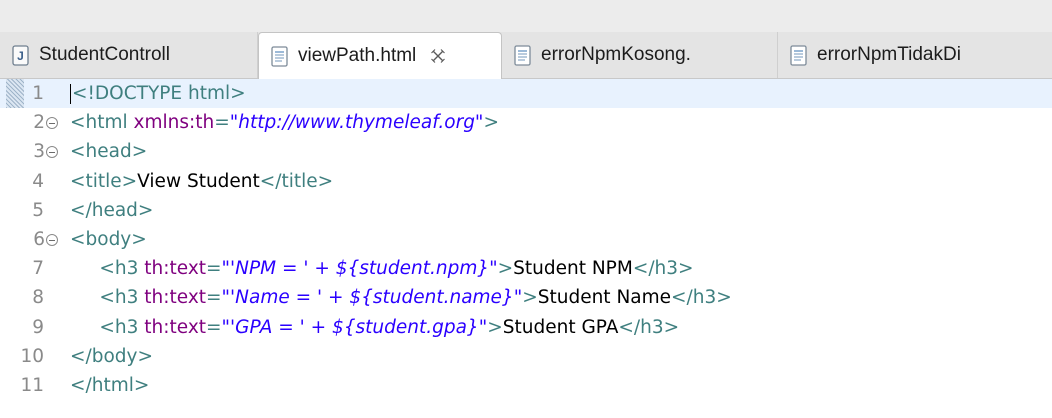 This screenshot has width=1052, height=418. I want to click on code-token: </html>, so click(110, 385).